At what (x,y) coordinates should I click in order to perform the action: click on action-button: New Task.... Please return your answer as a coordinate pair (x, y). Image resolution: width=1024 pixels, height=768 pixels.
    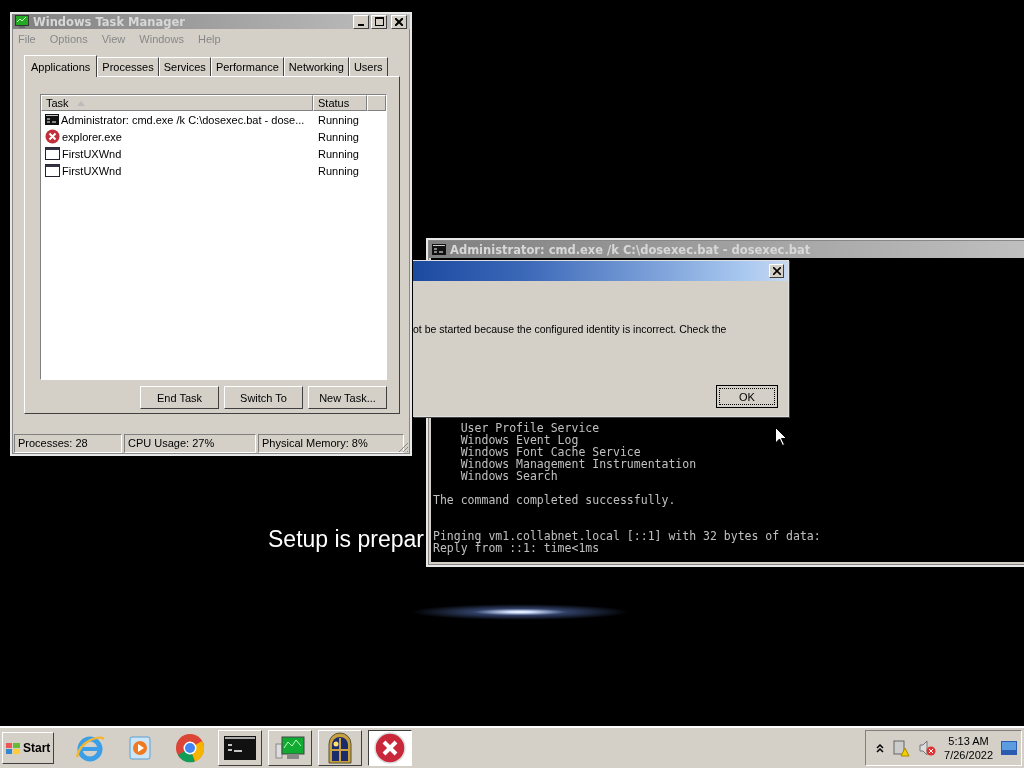
    Looking at the image, I should click on (347, 397).